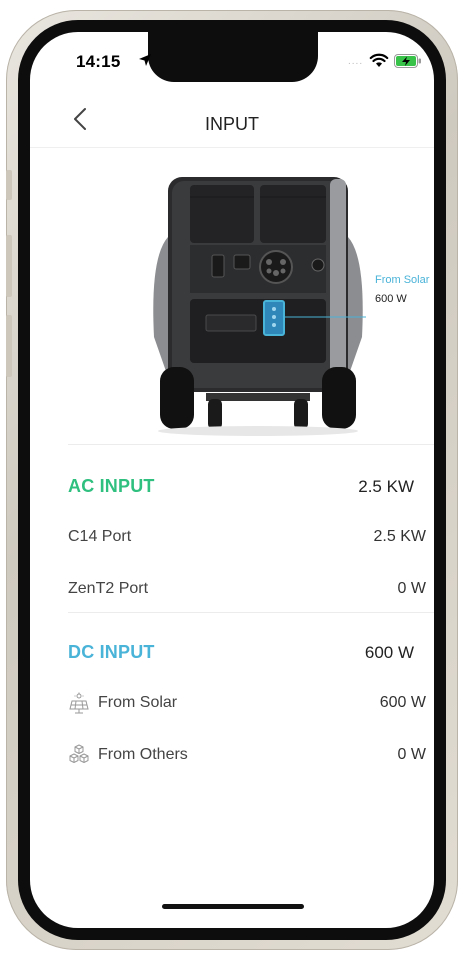 This screenshot has height=955, width=465. Describe the element at coordinates (9, 346) in the screenshot. I see `volume-down-button` at that location.